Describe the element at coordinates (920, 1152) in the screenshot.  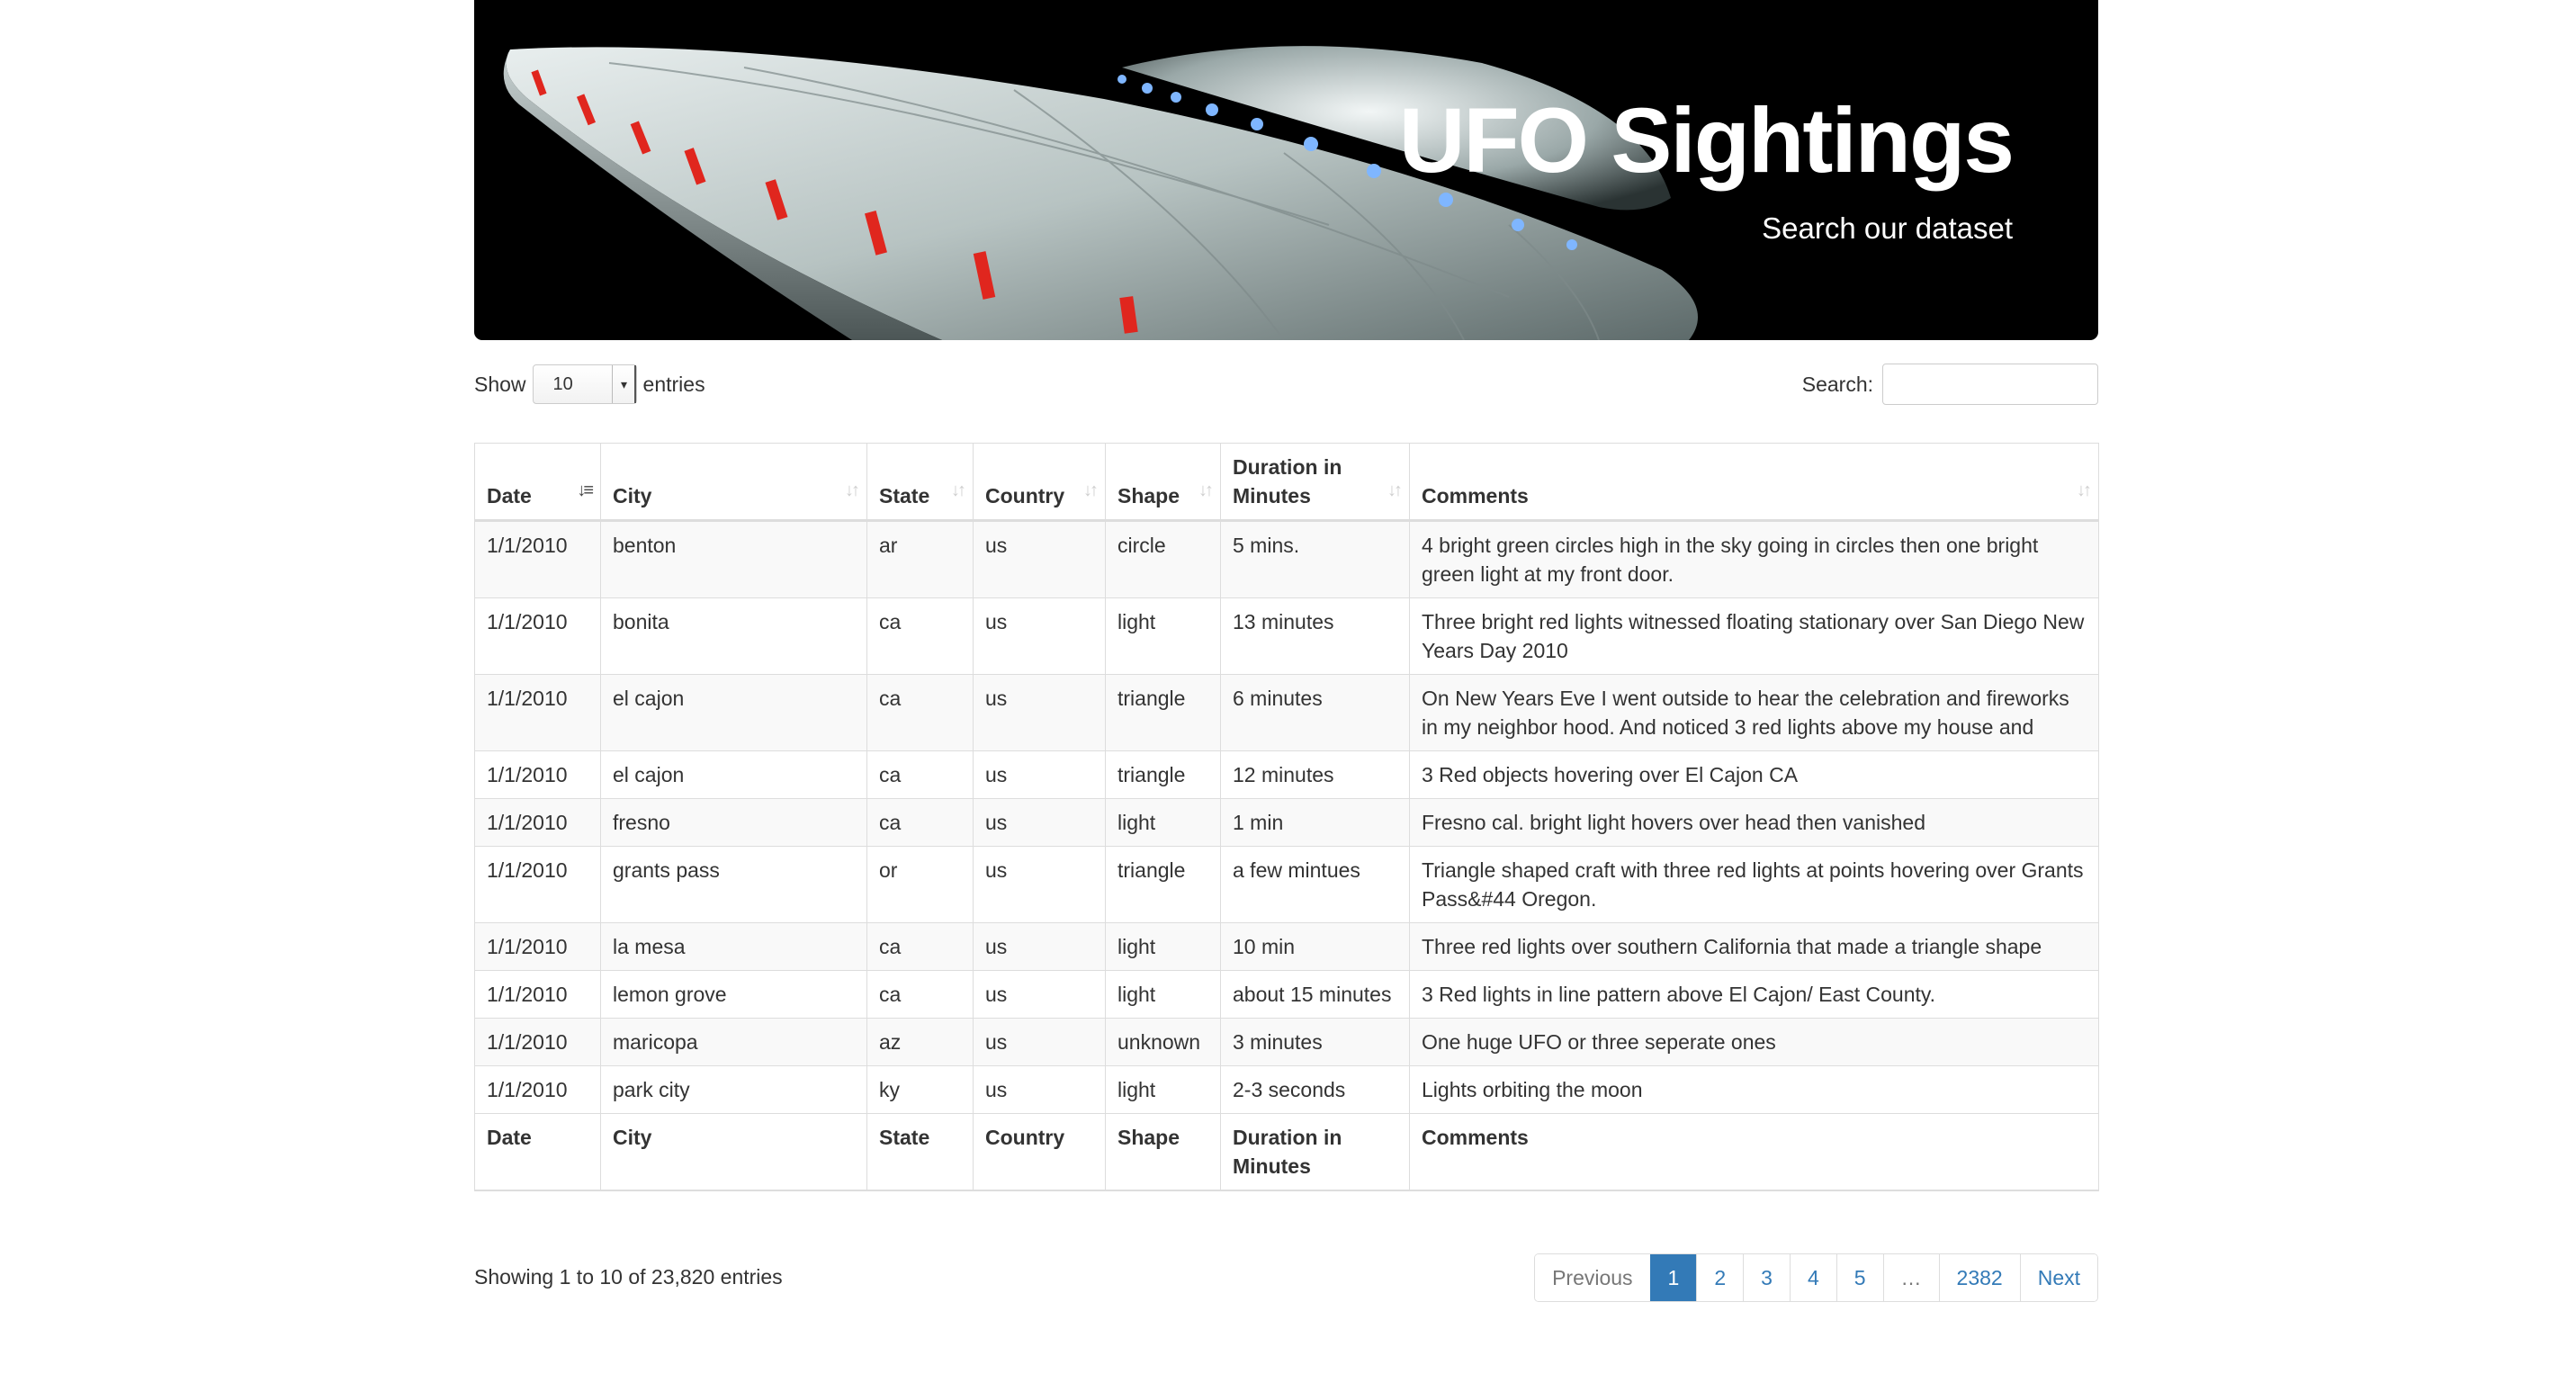
I see `footer-header-state: State` at that location.